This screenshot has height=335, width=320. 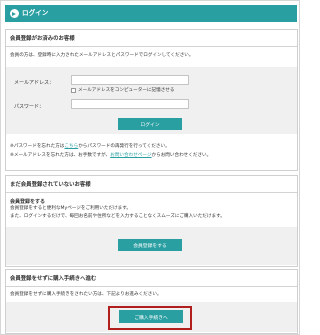 I want to click on checkout-highlight-box, so click(x=150, y=318).